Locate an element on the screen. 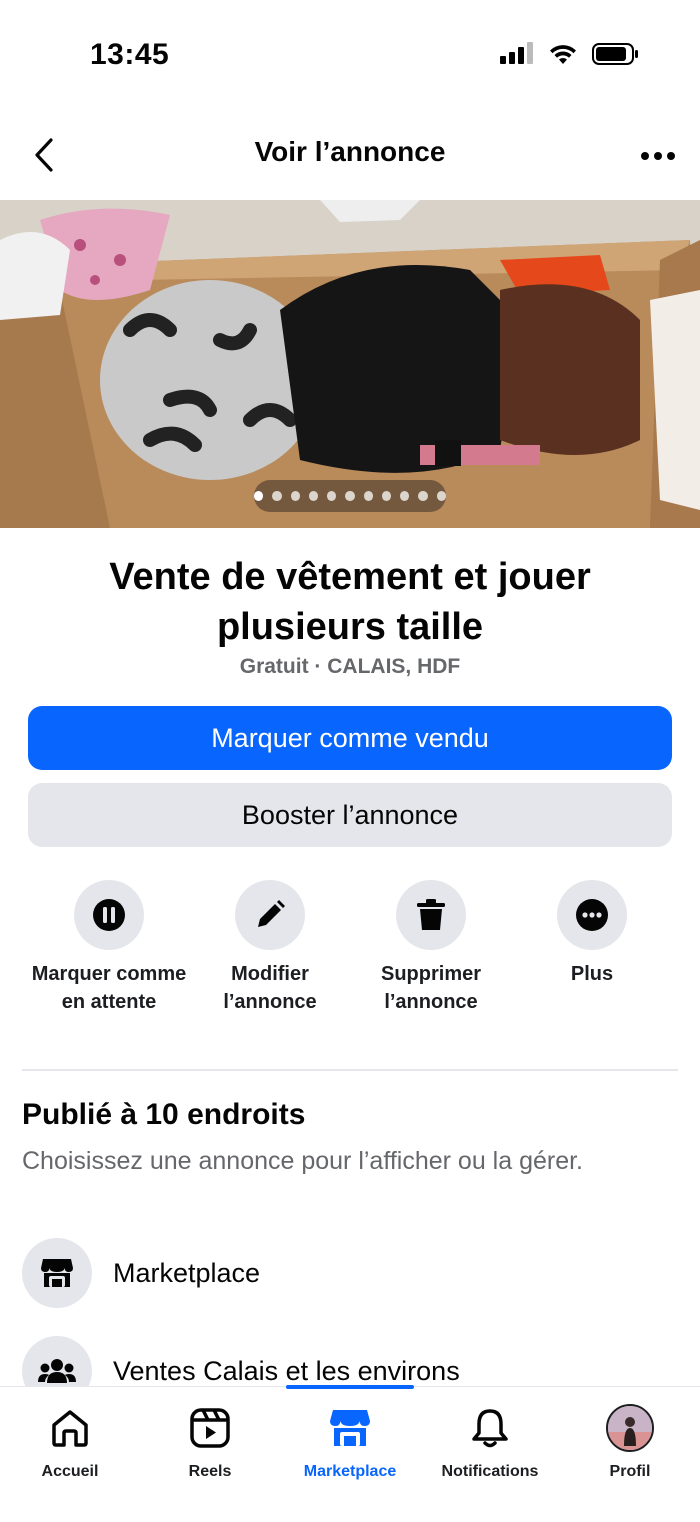 The height and width of the screenshot is (1522, 700). status-time: 13:45 is located at coordinates (130, 54).